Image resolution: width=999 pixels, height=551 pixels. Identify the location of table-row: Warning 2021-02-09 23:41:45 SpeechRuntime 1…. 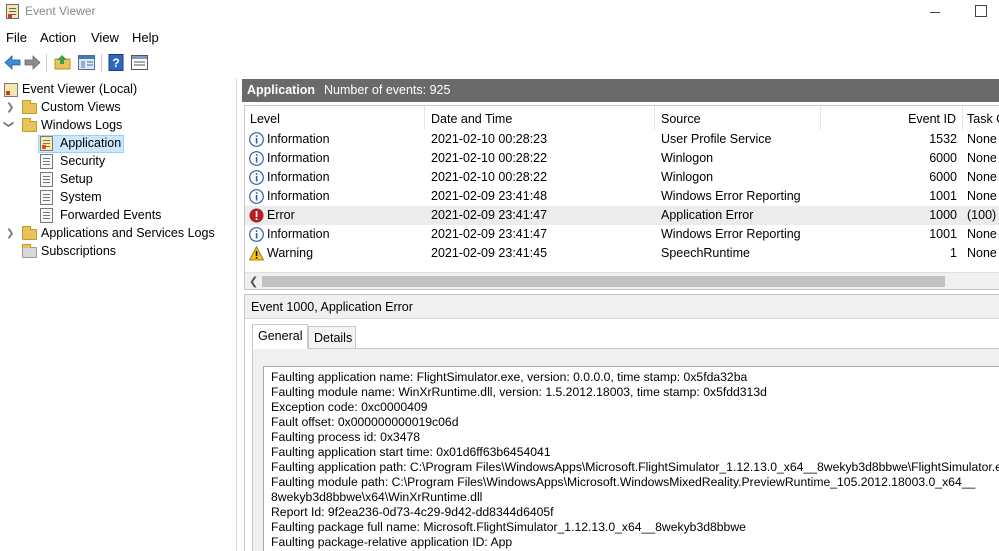
(622, 253).